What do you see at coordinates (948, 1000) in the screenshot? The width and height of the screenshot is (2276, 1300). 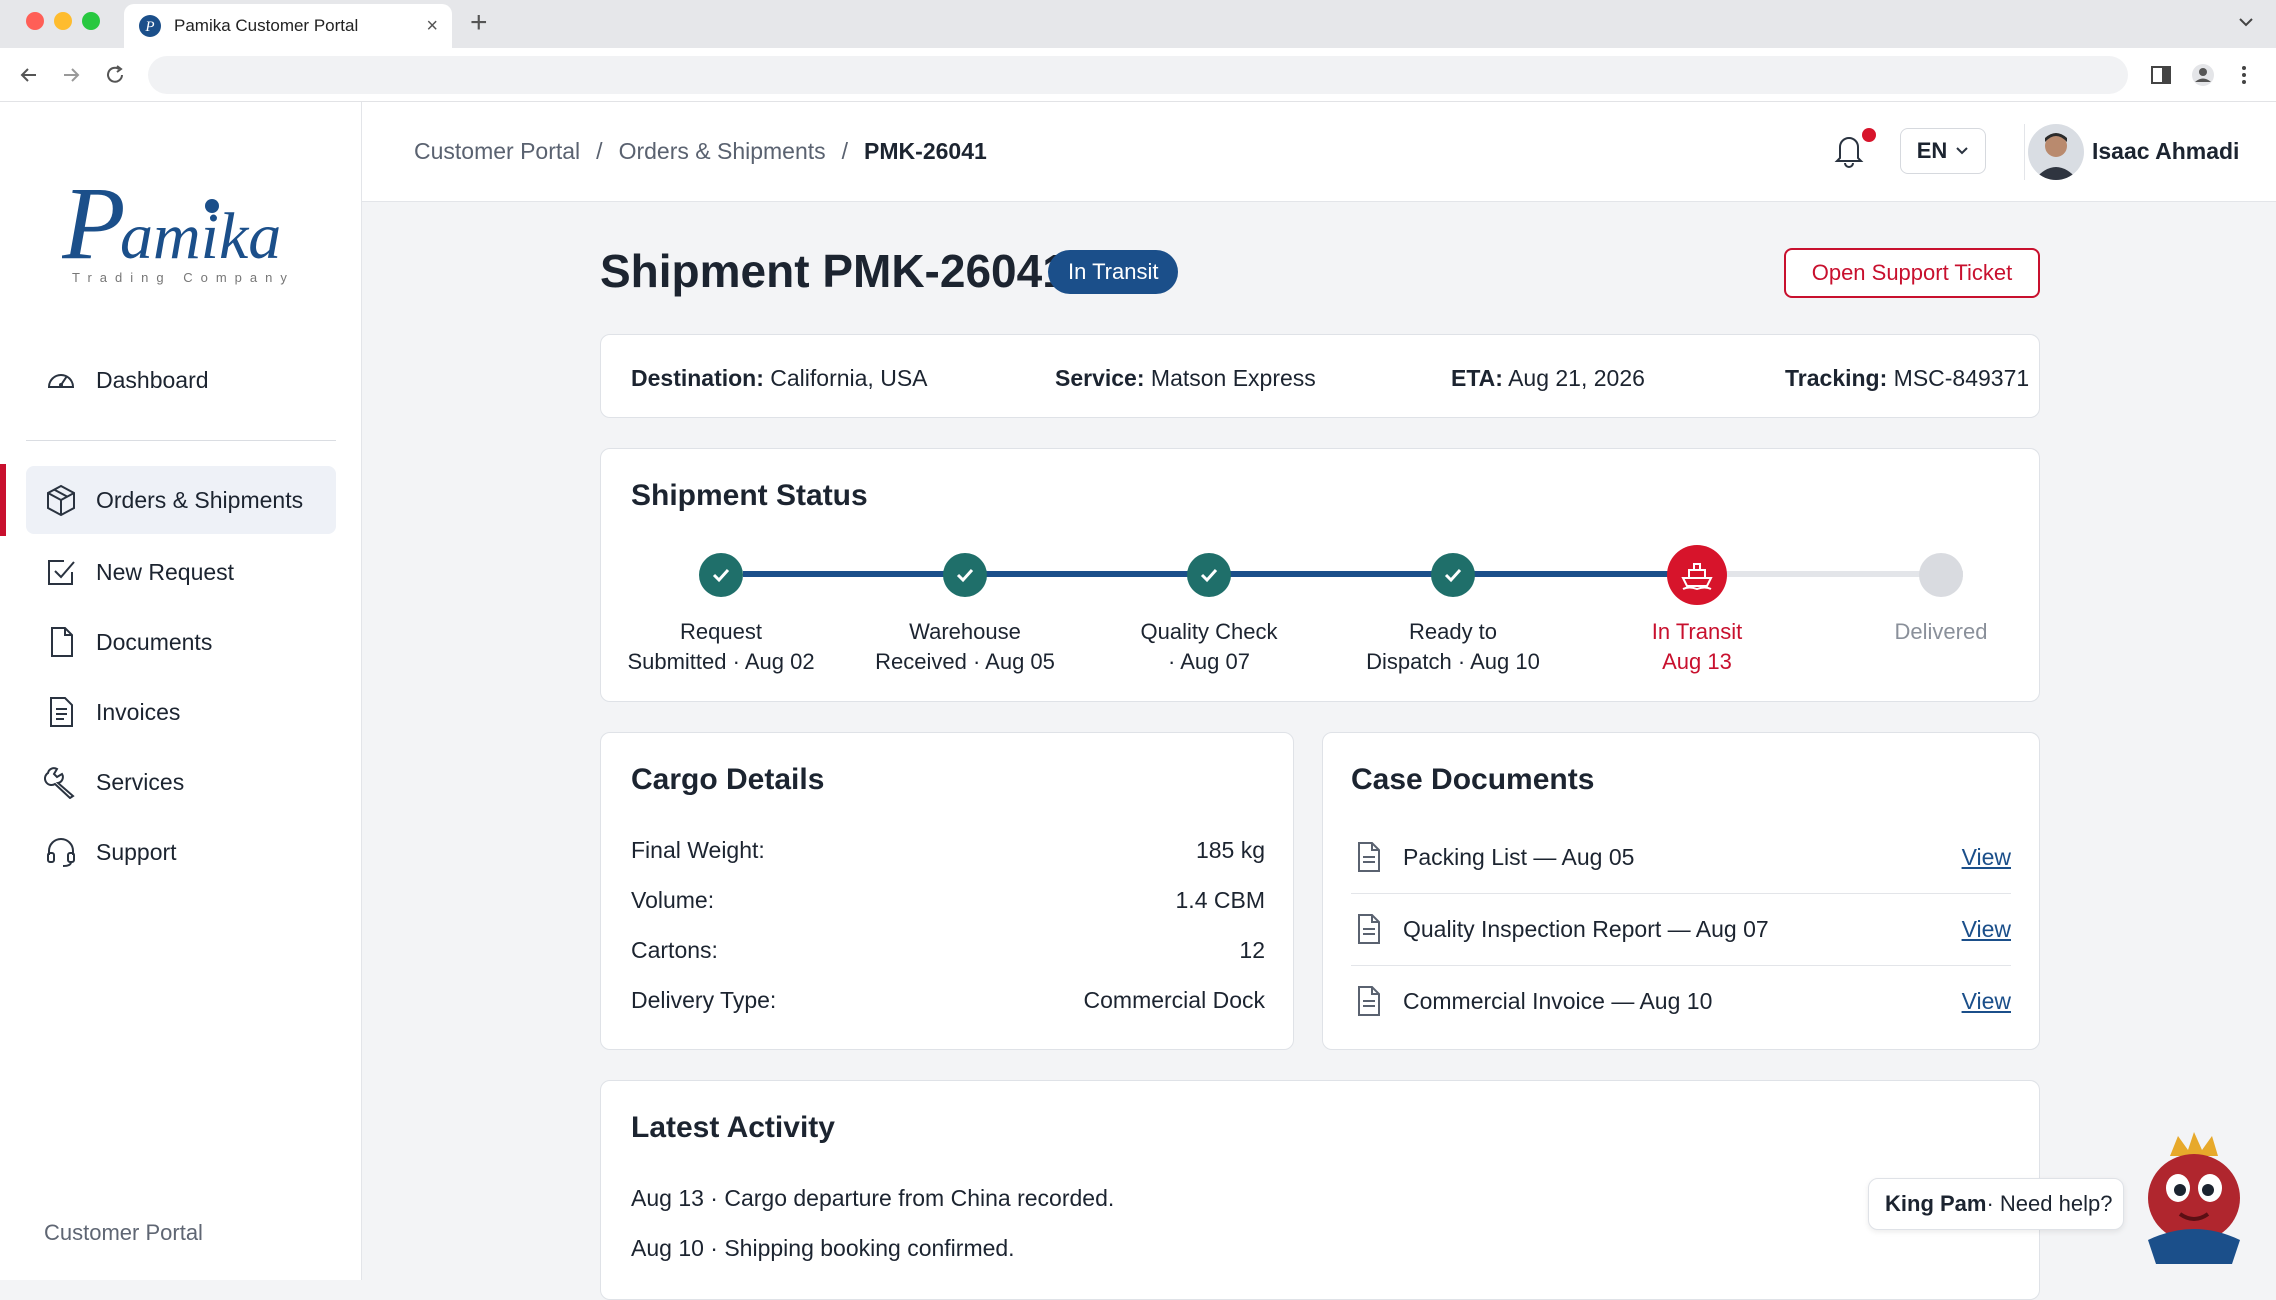 I see `cargo-row: Delivery Type: Commercial Dock` at bounding box center [948, 1000].